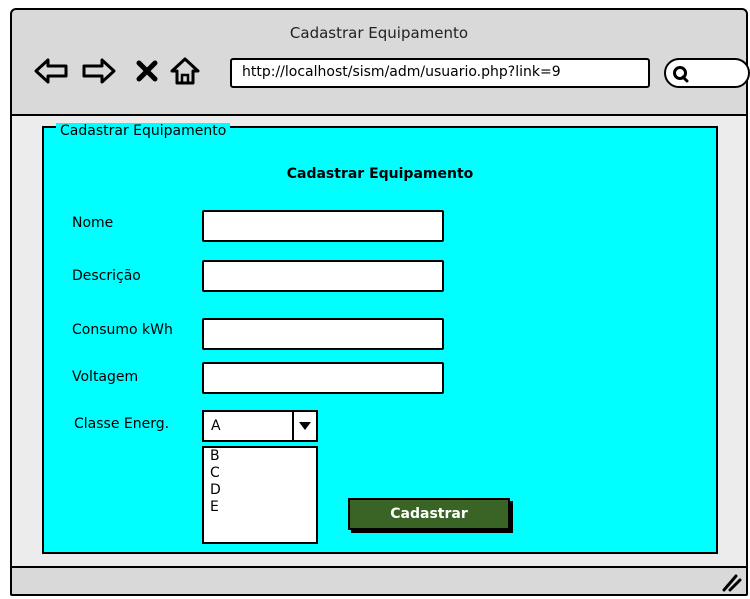 The image size is (750, 599). What do you see at coordinates (429, 514) in the screenshot?
I see `cadastrar-button: Cadastrar` at bounding box center [429, 514].